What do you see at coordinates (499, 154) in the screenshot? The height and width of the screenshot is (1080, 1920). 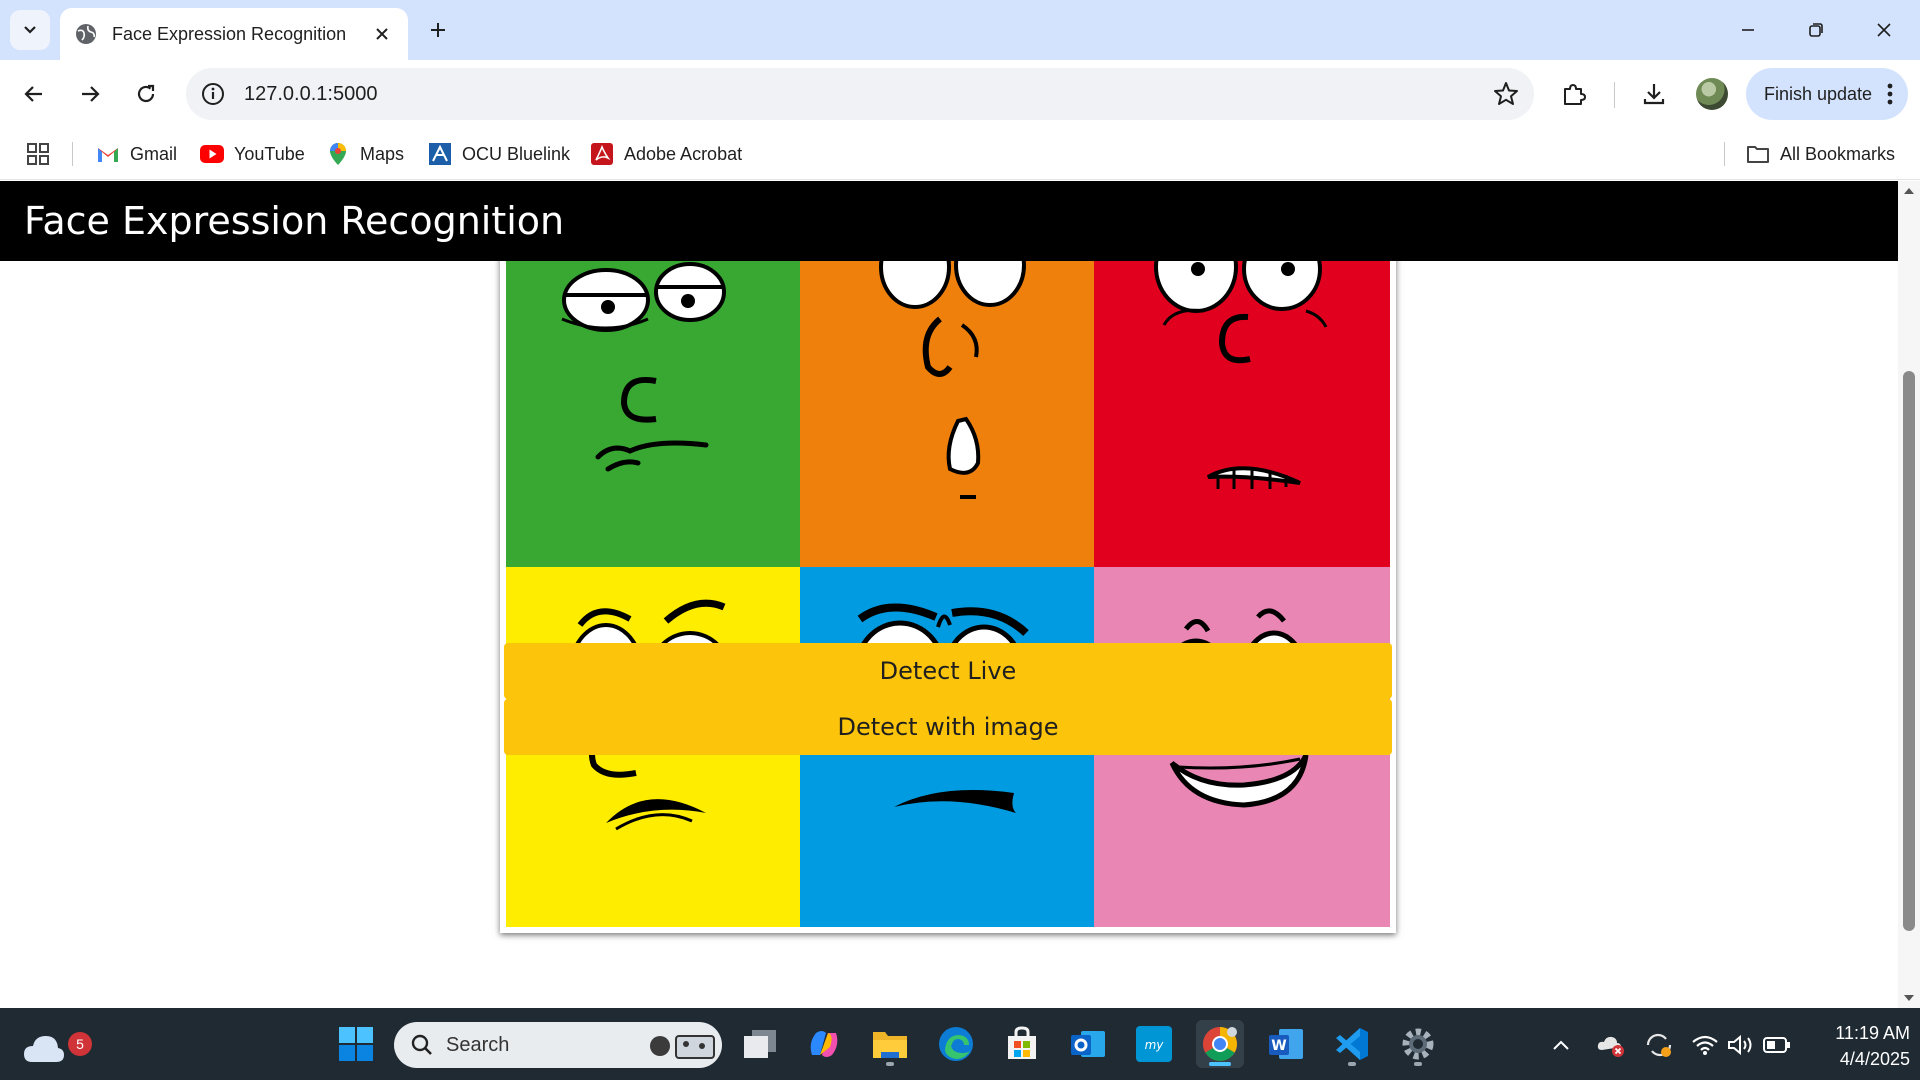 I see `bookmark-ocu-bluelink: OCU Bluelink` at bounding box center [499, 154].